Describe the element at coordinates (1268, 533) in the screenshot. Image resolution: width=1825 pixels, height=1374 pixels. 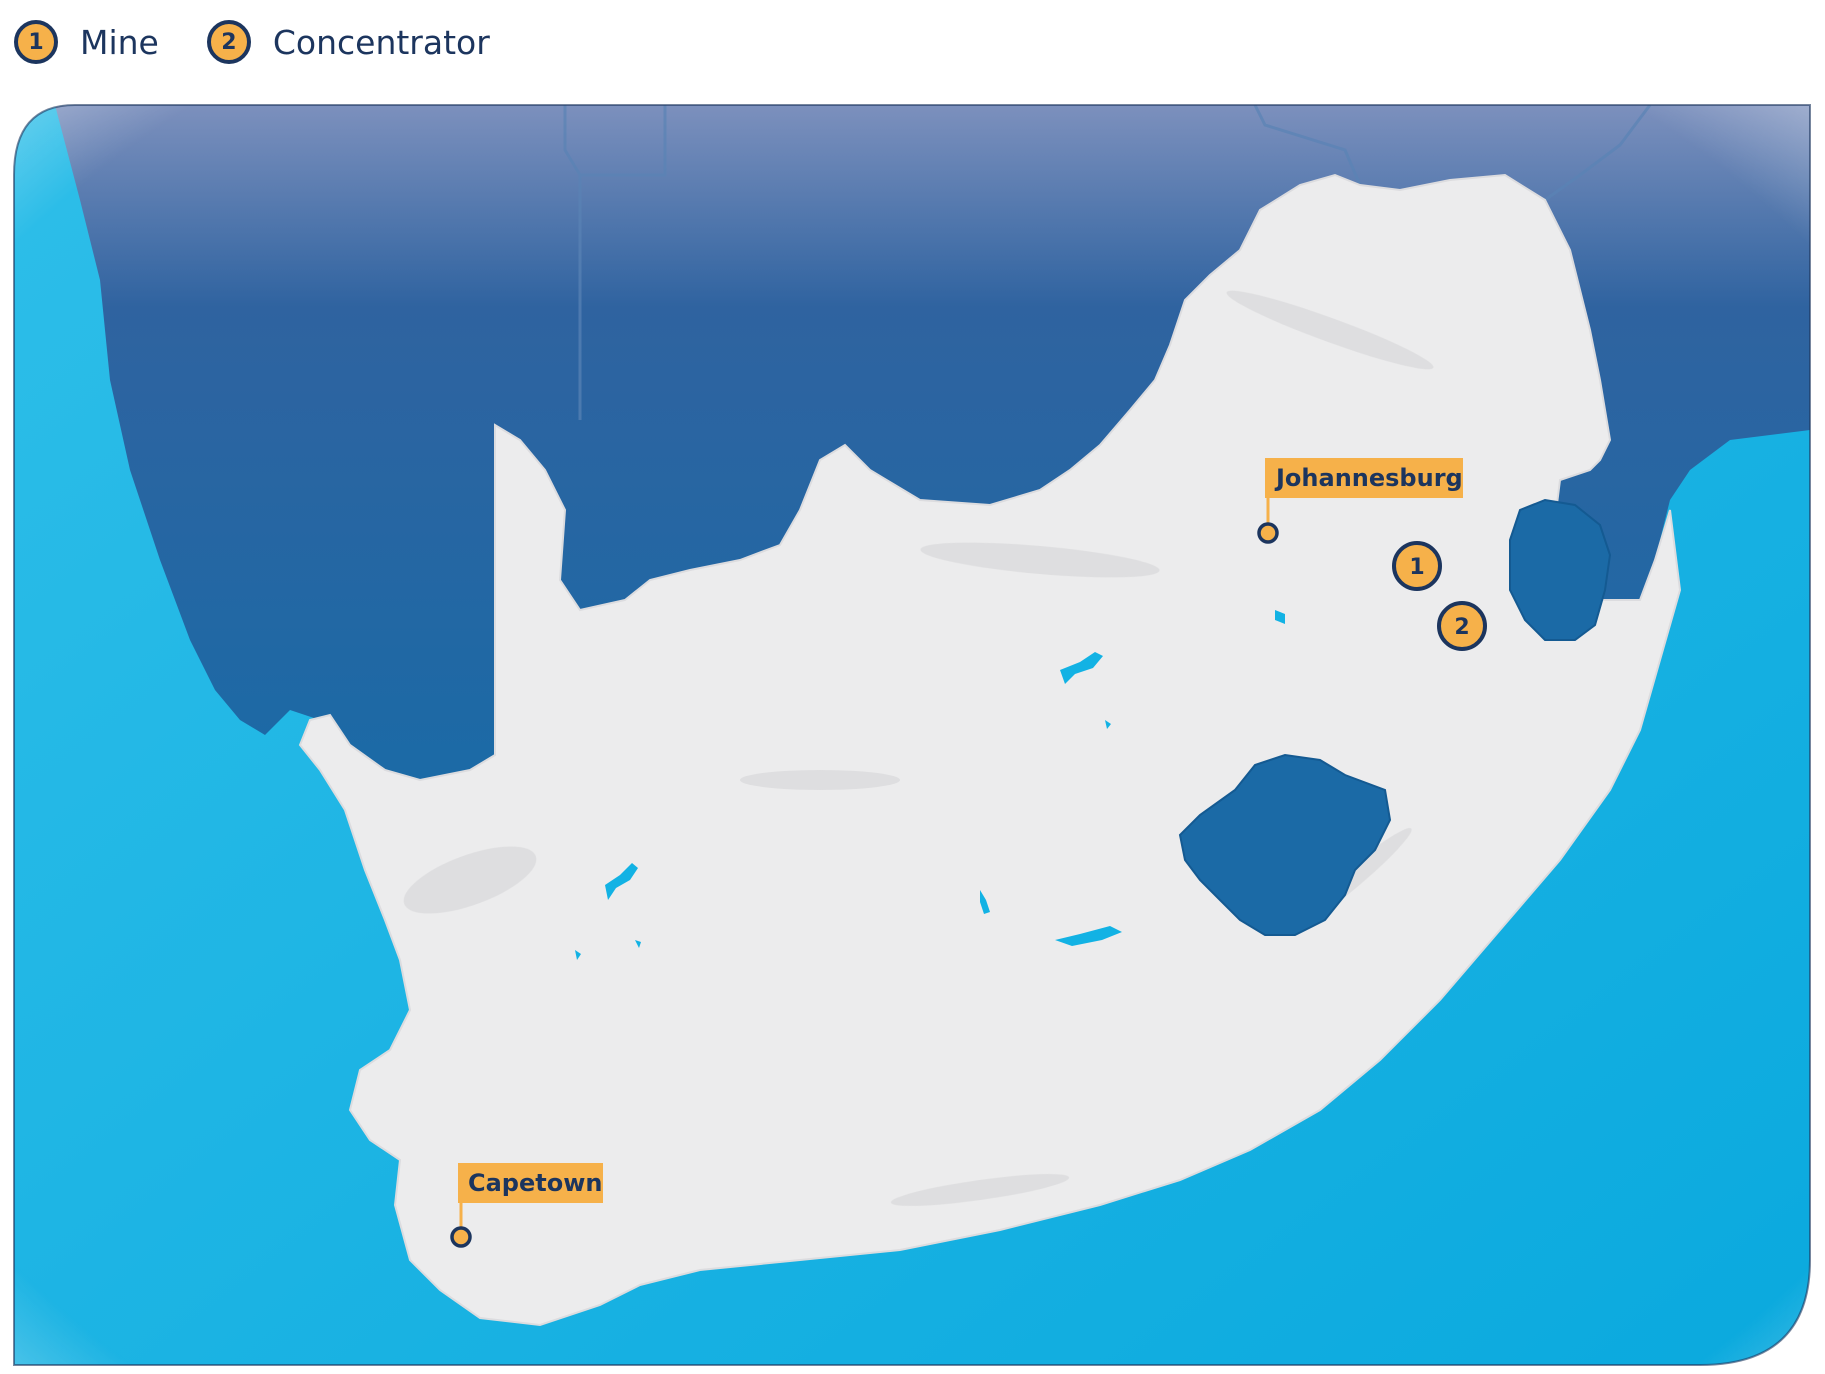
I see `johannesburg-pin` at that location.